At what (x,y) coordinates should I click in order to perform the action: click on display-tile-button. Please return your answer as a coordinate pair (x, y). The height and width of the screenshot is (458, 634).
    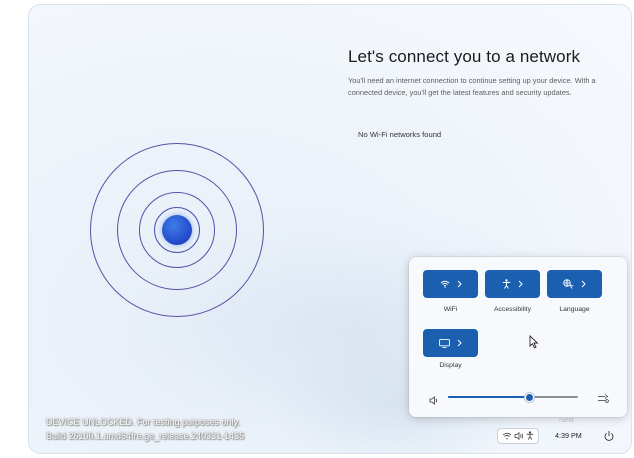
    Looking at the image, I should click on (450, 343).